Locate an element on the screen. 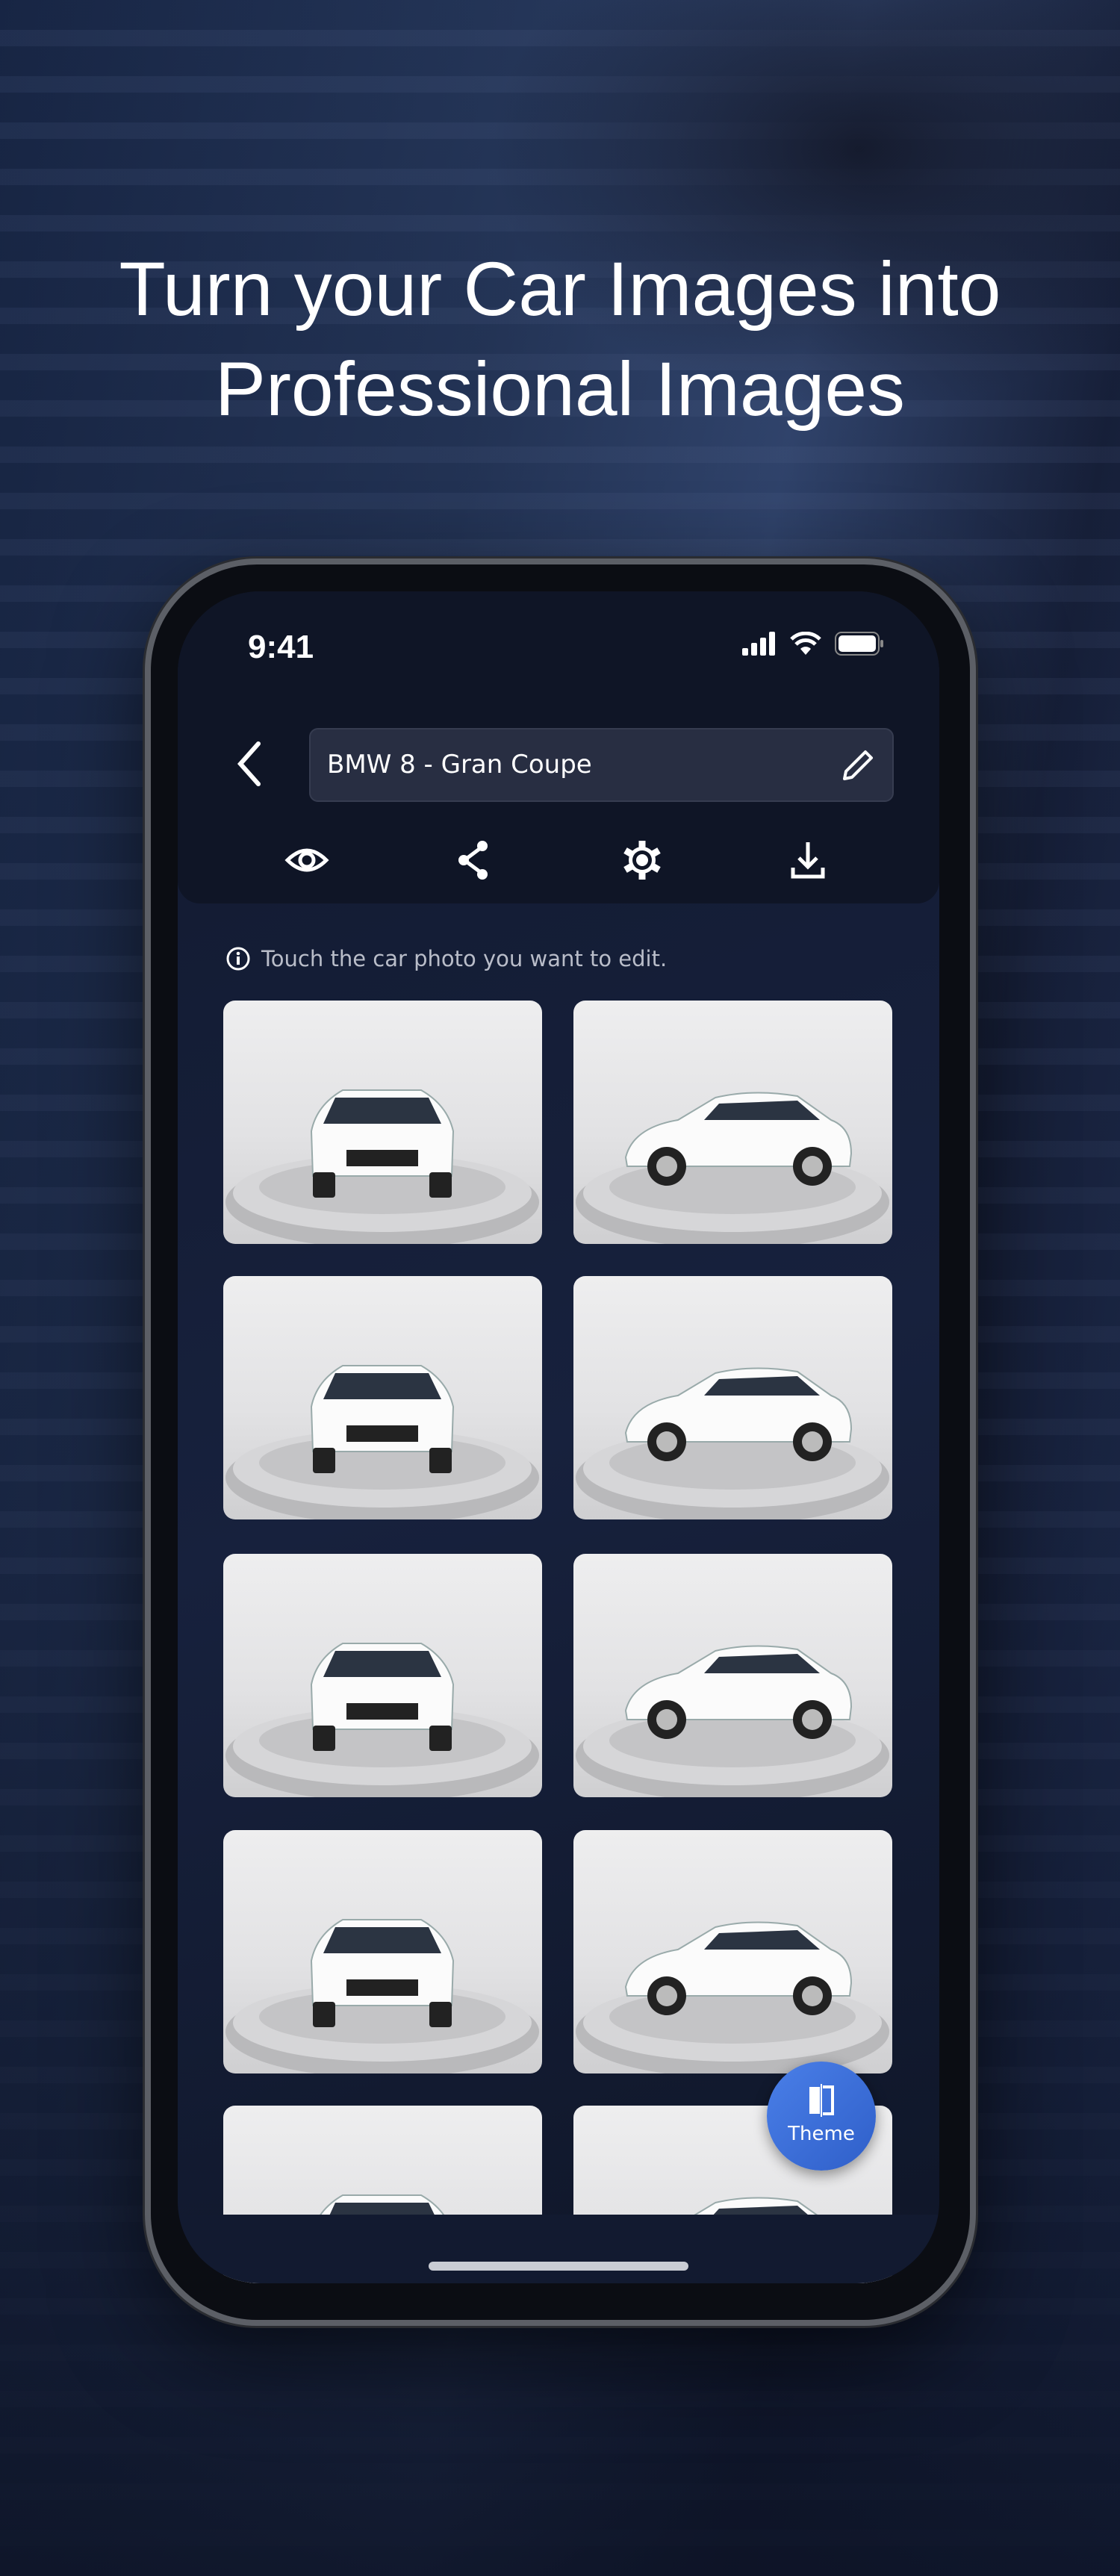 This screenshot has width=1120, height=2576. app-header: 9:41 BMW 8 - Gran Coupe is located at coordinates (558, 747).